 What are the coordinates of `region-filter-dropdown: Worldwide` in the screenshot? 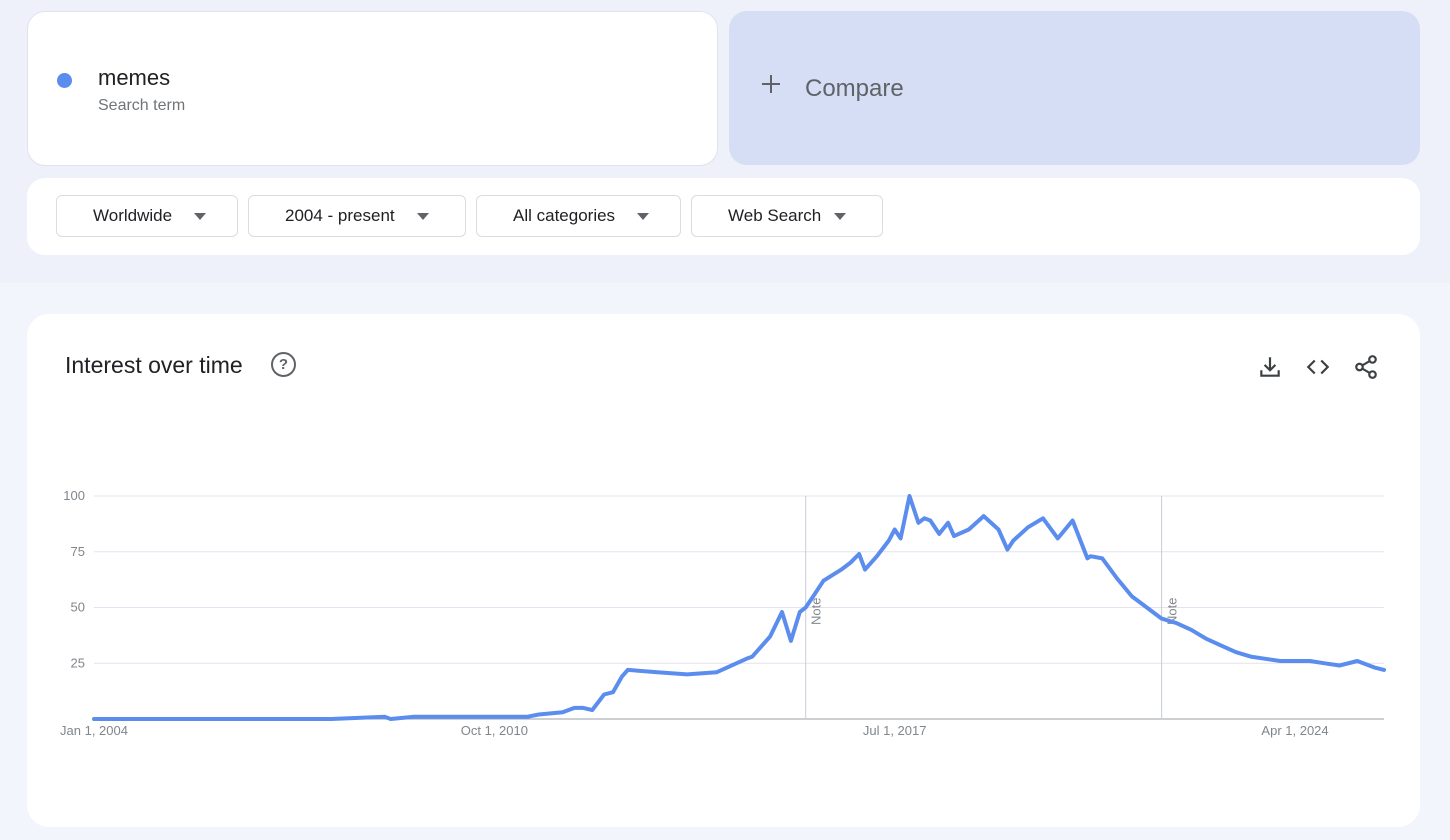 It's located at (147, 216).